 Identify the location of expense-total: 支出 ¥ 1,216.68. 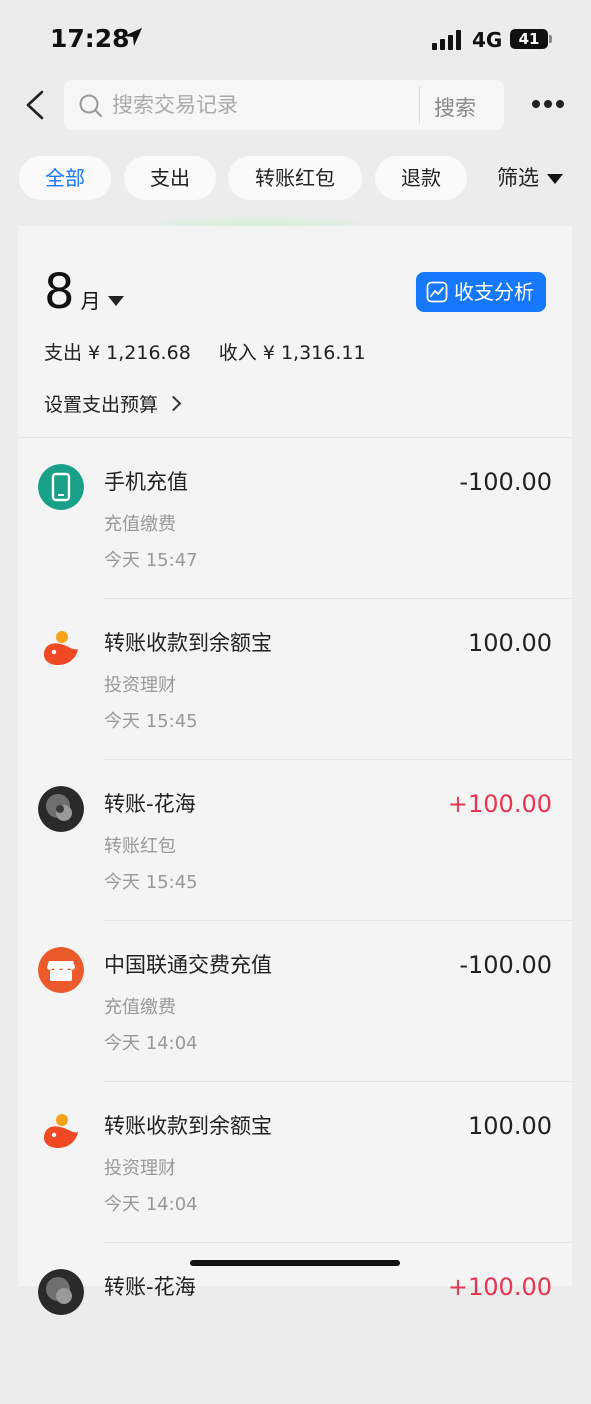
(117, 353).